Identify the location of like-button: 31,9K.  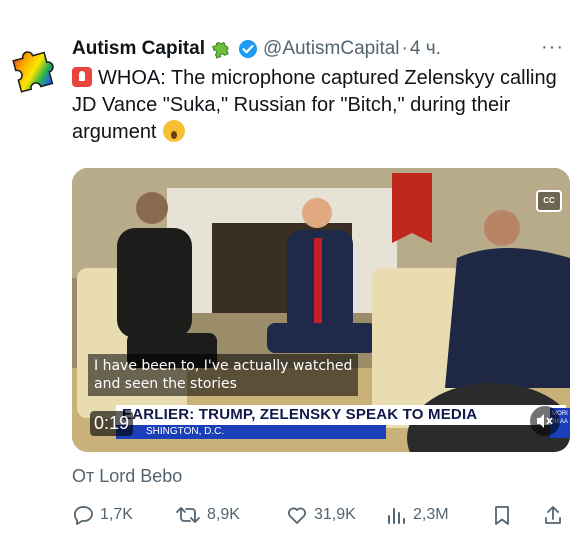
(321, 515).